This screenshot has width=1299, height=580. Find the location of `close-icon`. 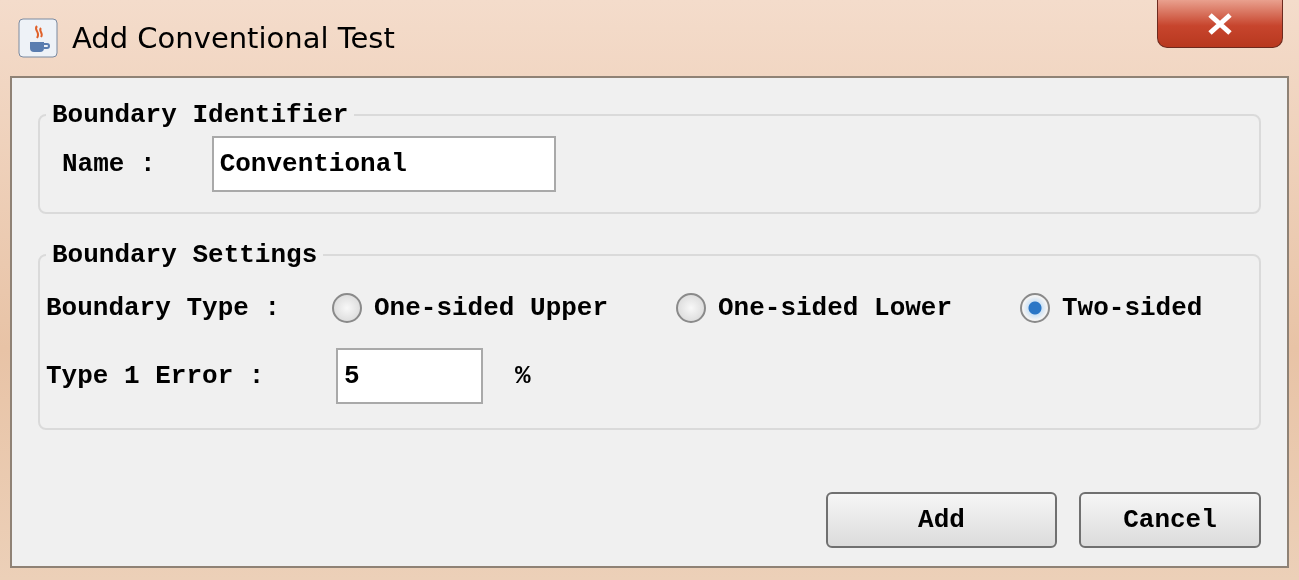

close-icon is located at coordinates (1220, 23).